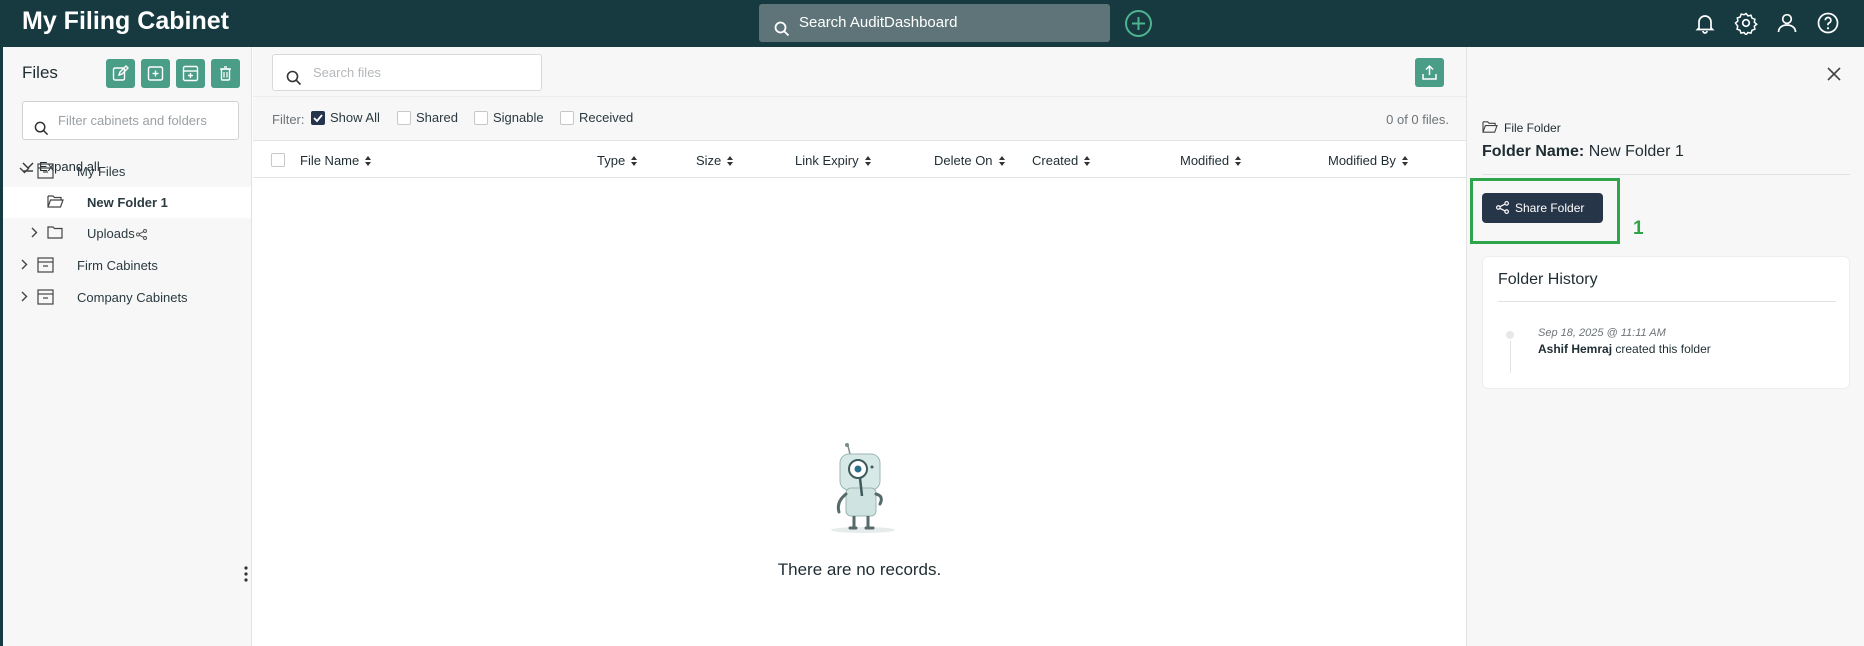 This screenshot has height=646, width=1864. I want to click on app-title: My Filing Cabinet, so click(125, 21).